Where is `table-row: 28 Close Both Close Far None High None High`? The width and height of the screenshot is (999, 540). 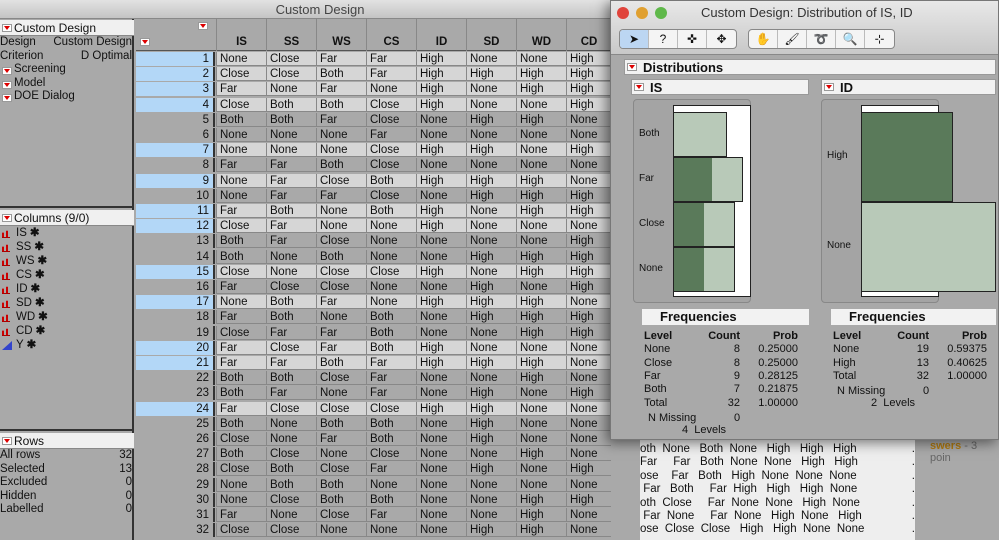
table-row: 28 Close Both Close Far None High None High is located at coordinates (373, 469).